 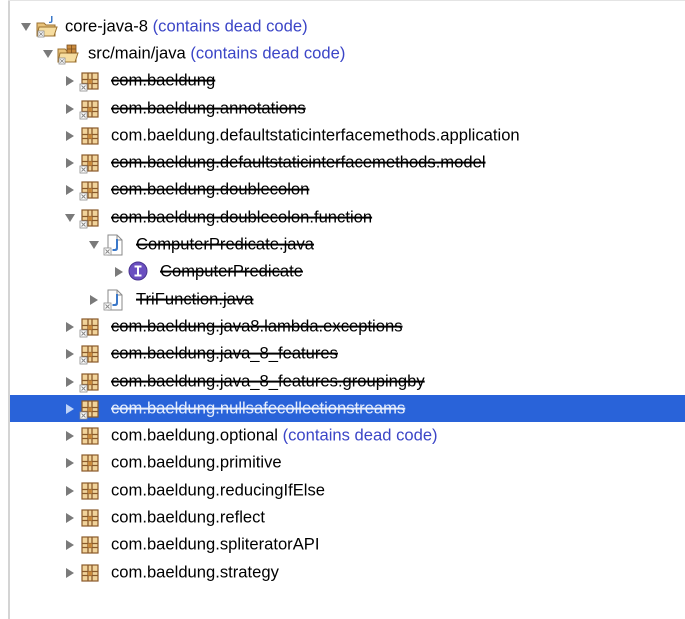 I want to click on tree-item-label: TriFunction.java, so click(x=194, y=299).